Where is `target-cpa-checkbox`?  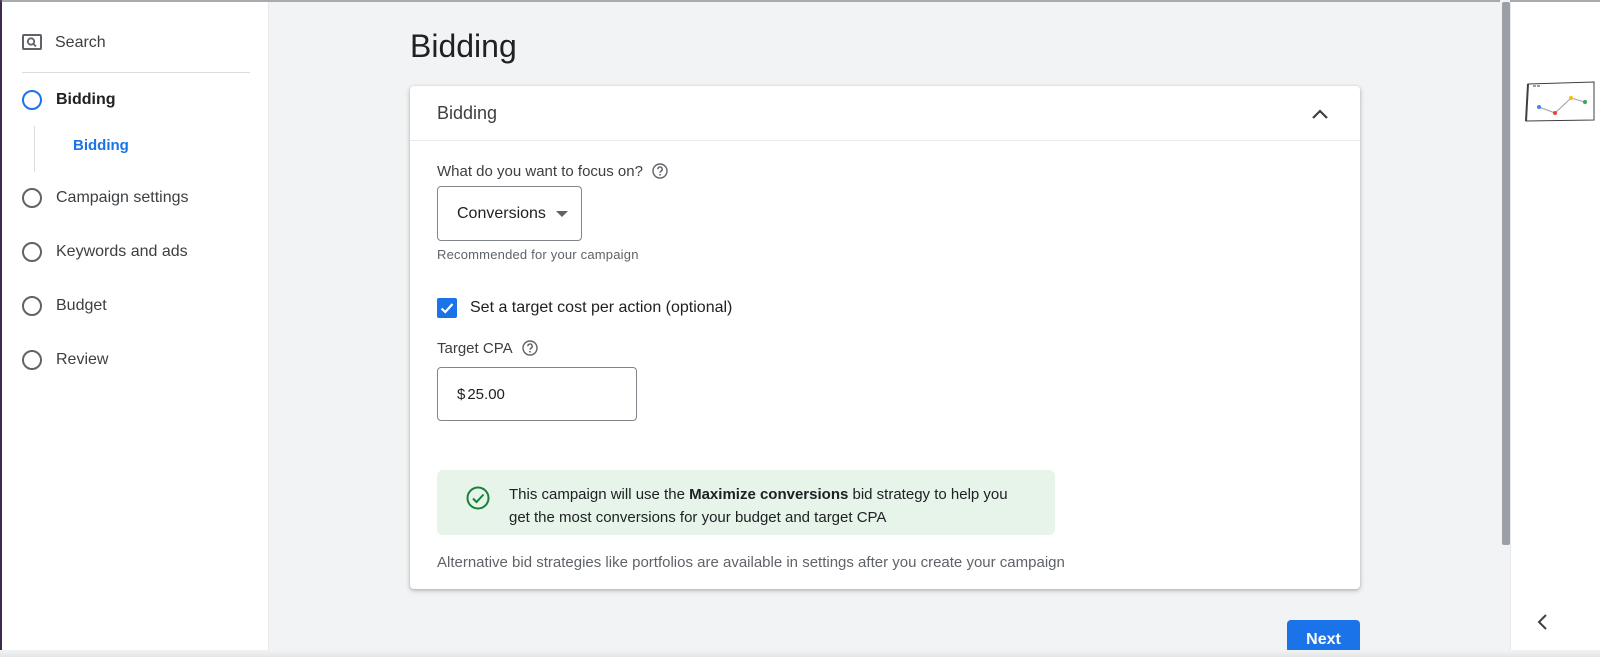 target-cpa-checkbox is located at coordinates (447, 308).